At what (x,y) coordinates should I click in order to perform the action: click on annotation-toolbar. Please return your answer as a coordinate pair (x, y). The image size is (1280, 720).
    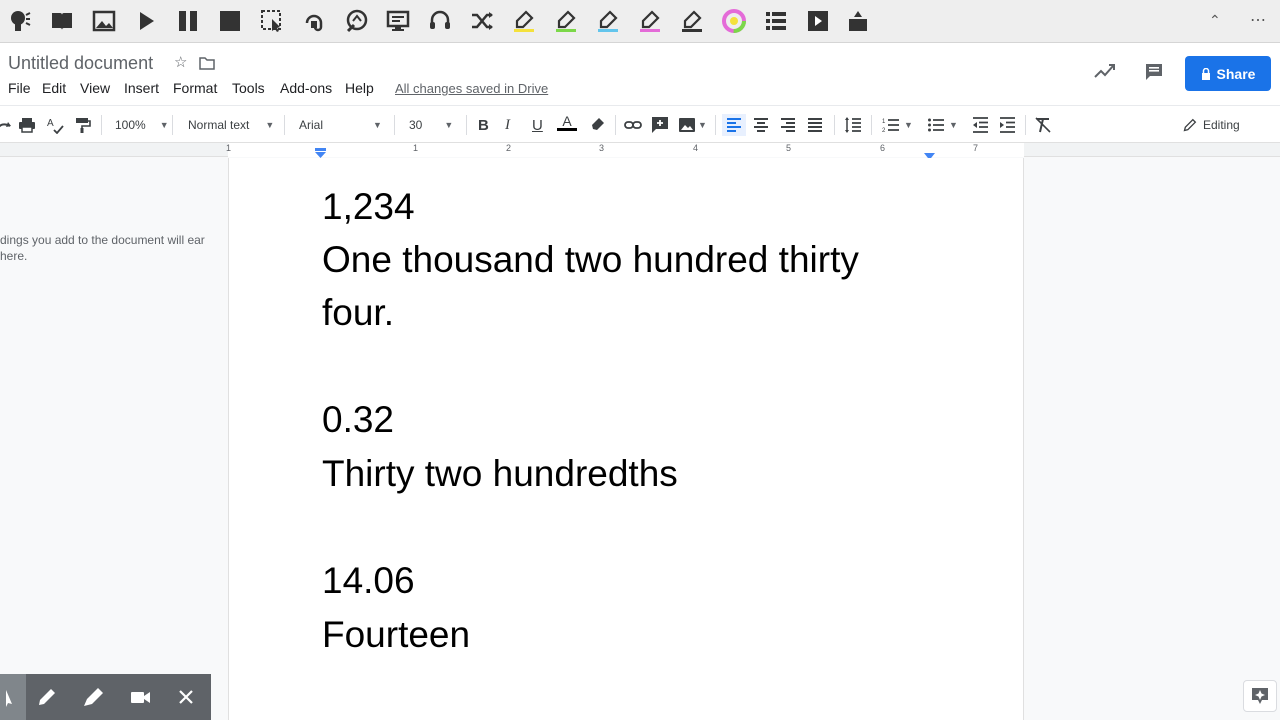
    Looking at the image, I should click on (105, 697).